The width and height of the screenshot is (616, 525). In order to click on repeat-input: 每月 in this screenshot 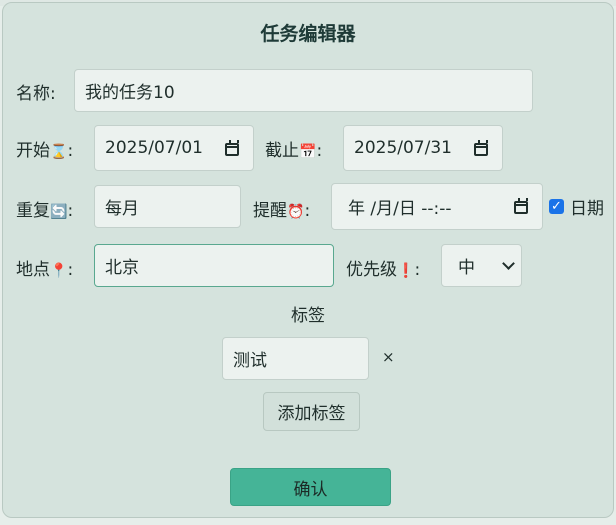, I will do `click(167, 206)`.